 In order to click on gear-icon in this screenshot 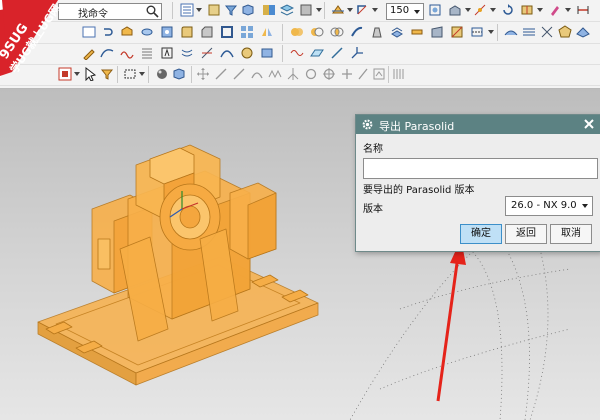, I will do `click(367, 124)`.